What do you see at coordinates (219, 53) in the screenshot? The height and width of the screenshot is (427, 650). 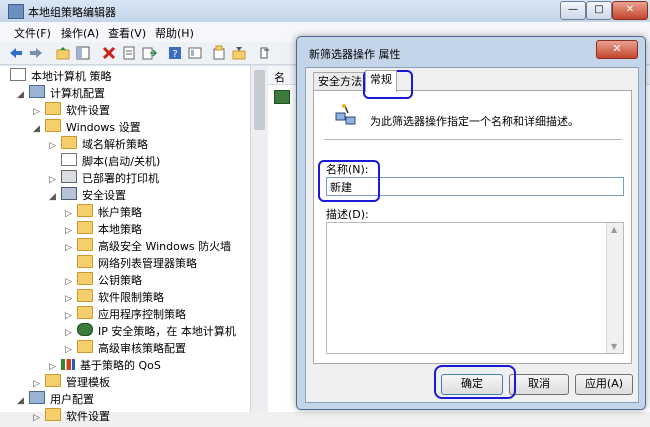 I see `add-policy-icon` at bounding box center [219, 53].